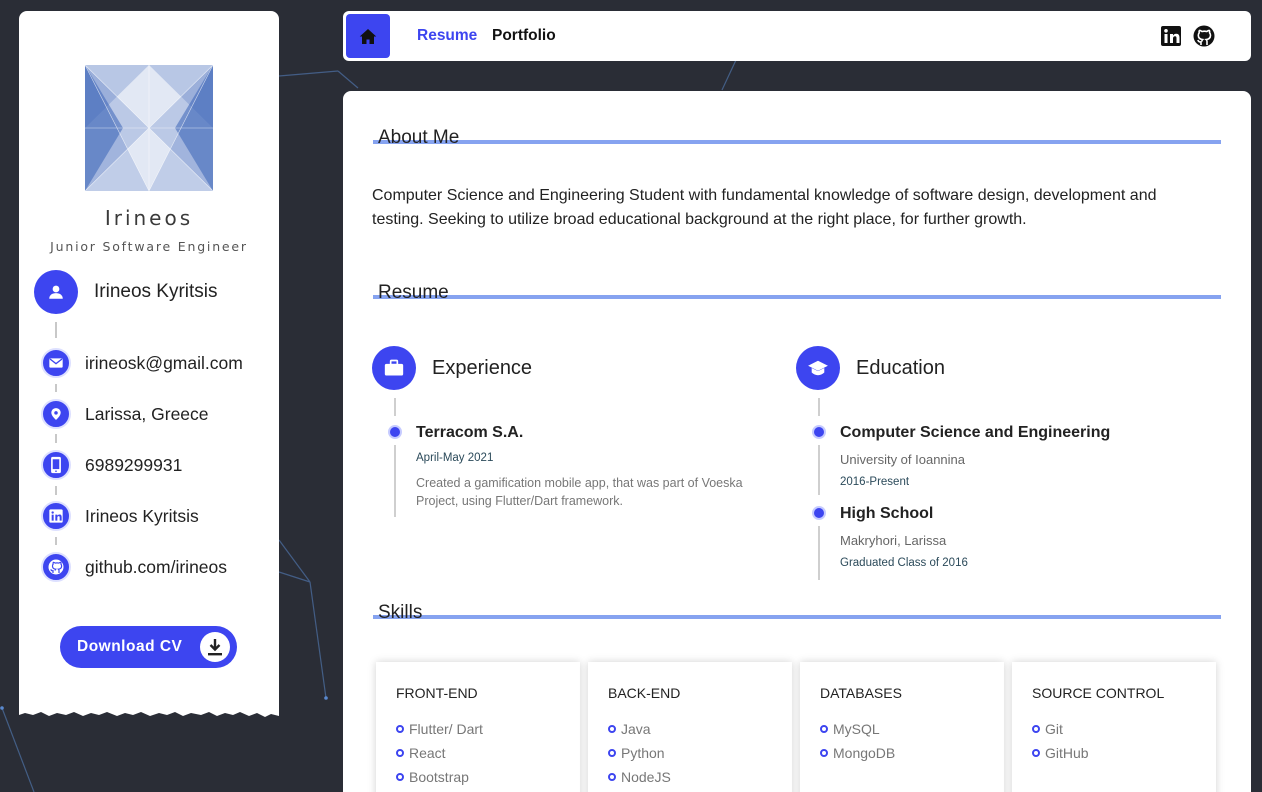 The image size is (1262, 792). I want to click on contact-linkedin: Irineos Kyritsis, so click(120, 516).